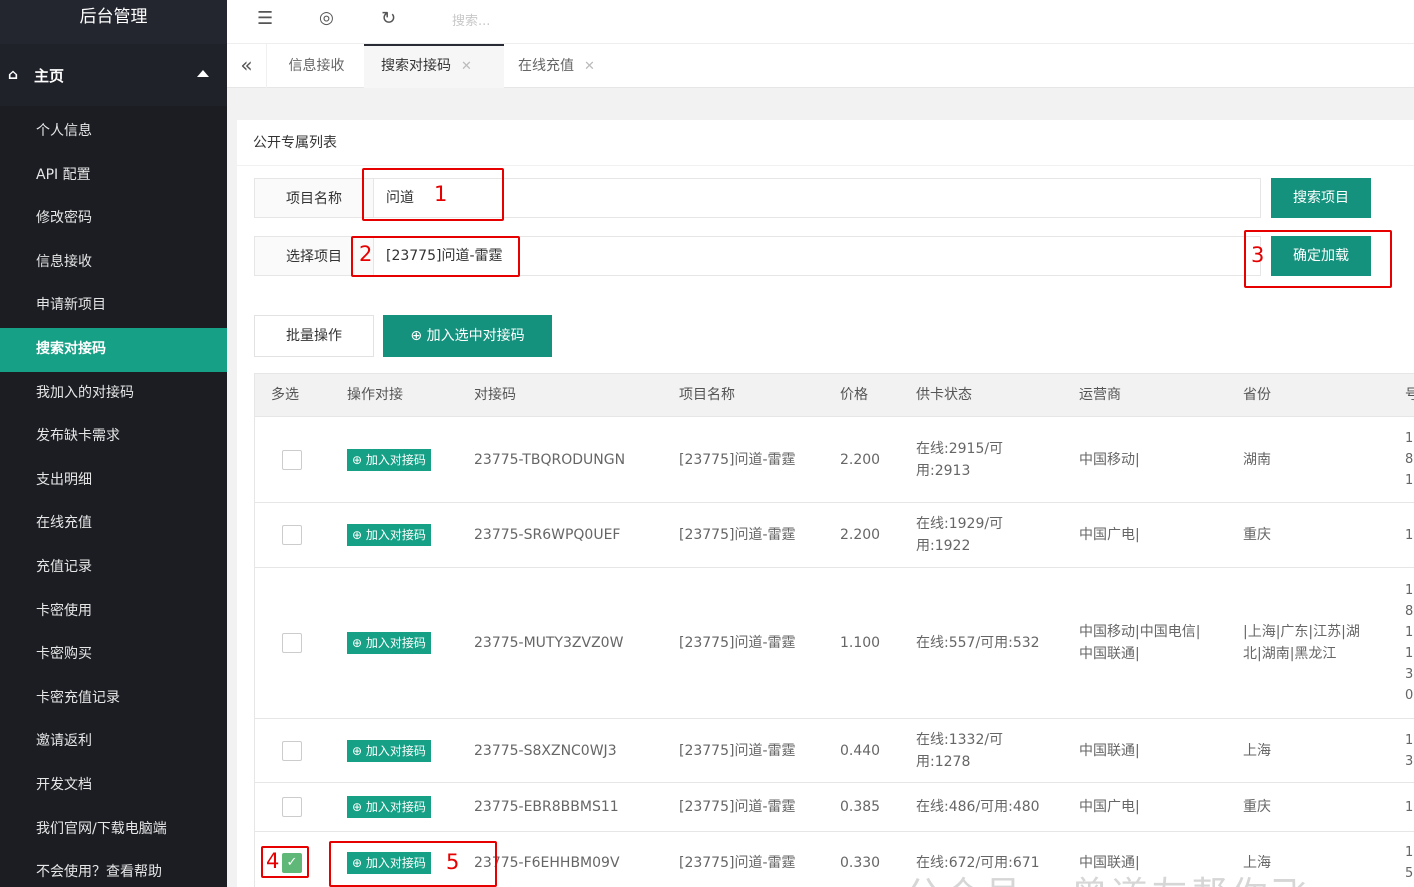 Image resolution: width=1414 pixels, height=887 pixels. Describe the element at coordinates (860, 807) in the screenshot. I see `row-price: 0.385` at that location.